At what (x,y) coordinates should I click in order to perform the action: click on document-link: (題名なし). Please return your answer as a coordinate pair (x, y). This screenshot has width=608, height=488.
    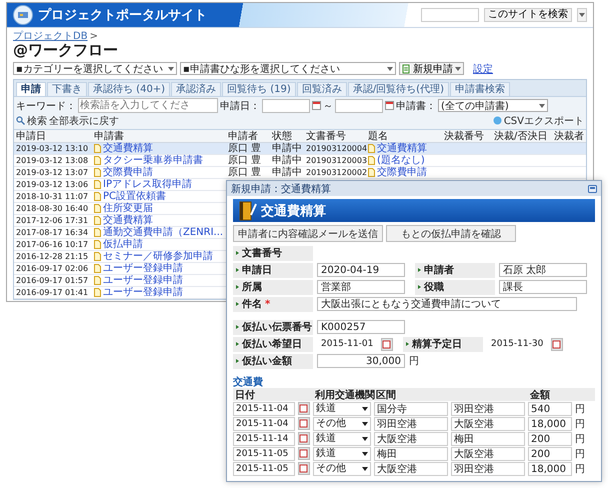
    Looking at the image, I should click on (404, 160).